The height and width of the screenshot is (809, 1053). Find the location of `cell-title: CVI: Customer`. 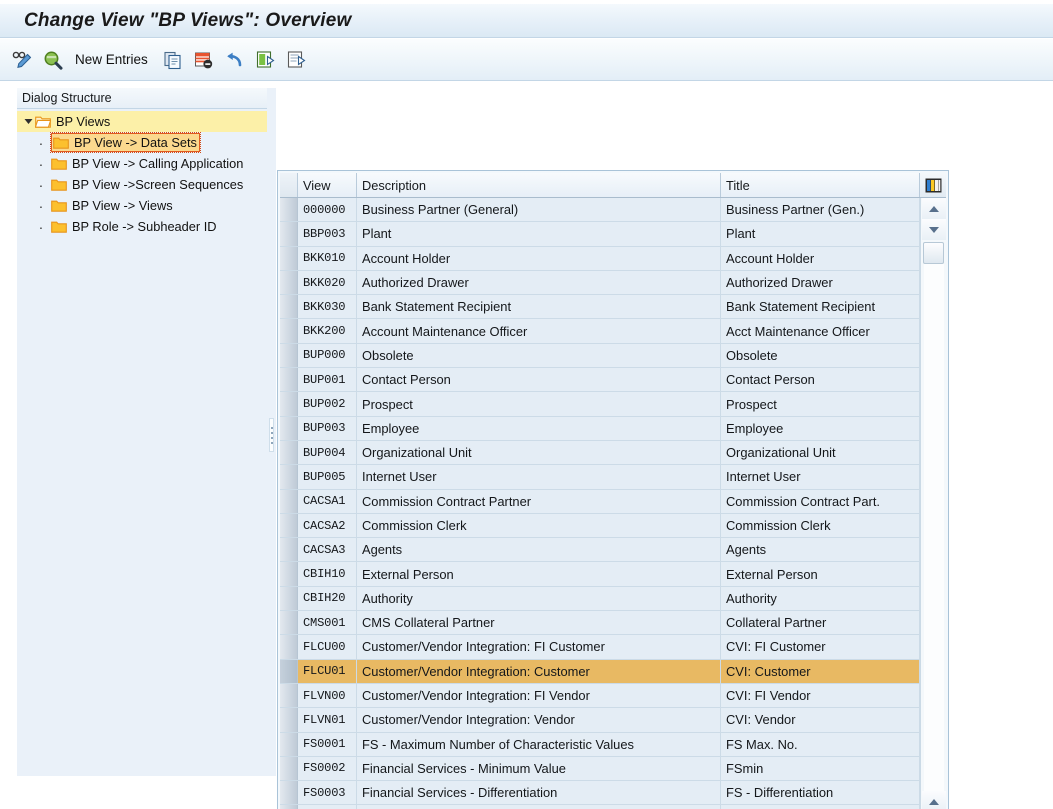

cell-title: CVI: Customer is located at coordinates (820, 671).